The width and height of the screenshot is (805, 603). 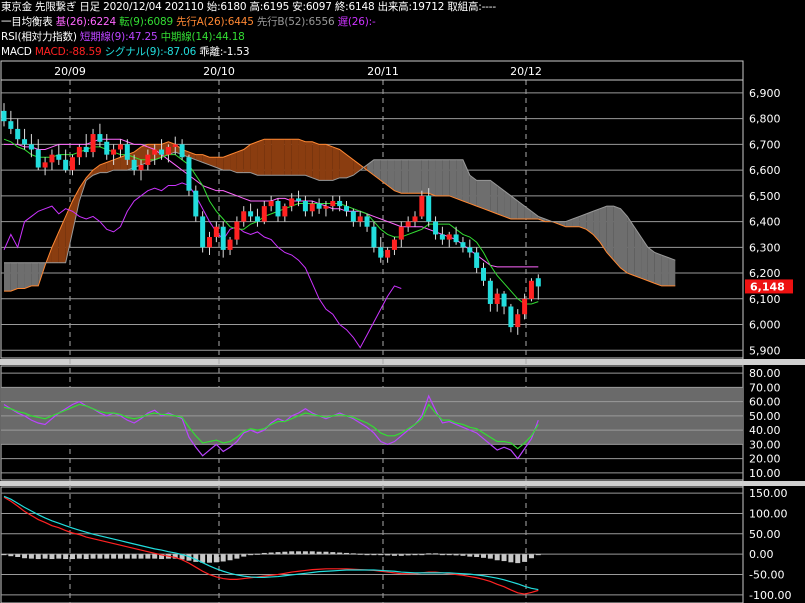 I want to click on x-tick-label-20/11: 20/11, so click(x=383, y=71).